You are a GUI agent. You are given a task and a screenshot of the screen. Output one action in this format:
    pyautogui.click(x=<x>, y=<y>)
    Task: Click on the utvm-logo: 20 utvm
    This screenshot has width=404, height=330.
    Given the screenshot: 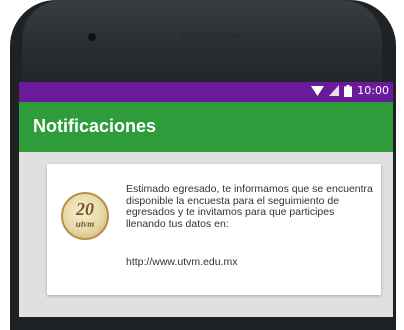 What is the action you would take?
    pyautogui.click(x=85, y=216)
    